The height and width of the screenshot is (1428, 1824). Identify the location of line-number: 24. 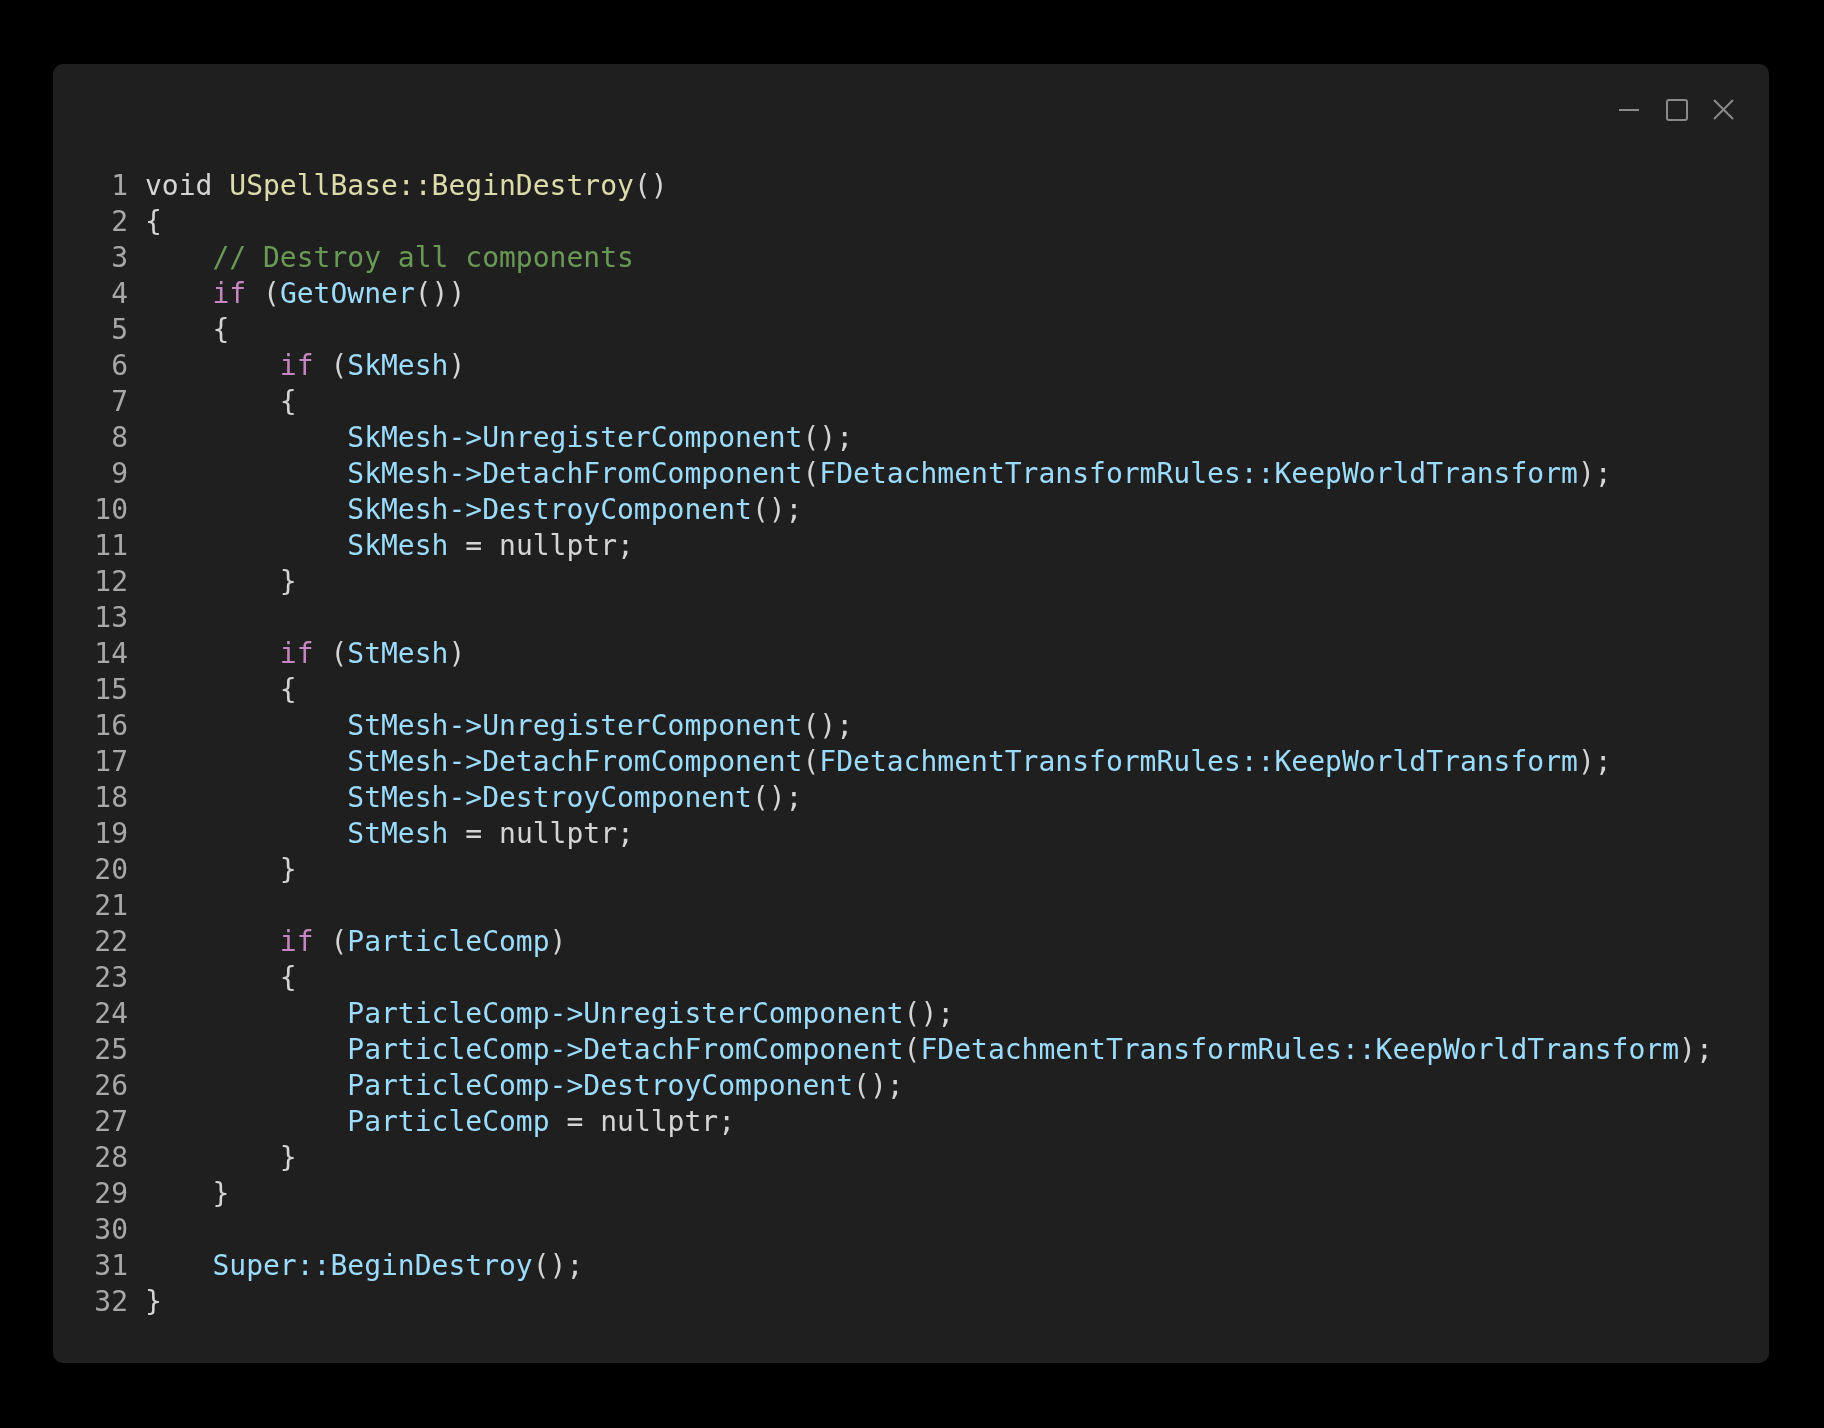
(111, 1014).